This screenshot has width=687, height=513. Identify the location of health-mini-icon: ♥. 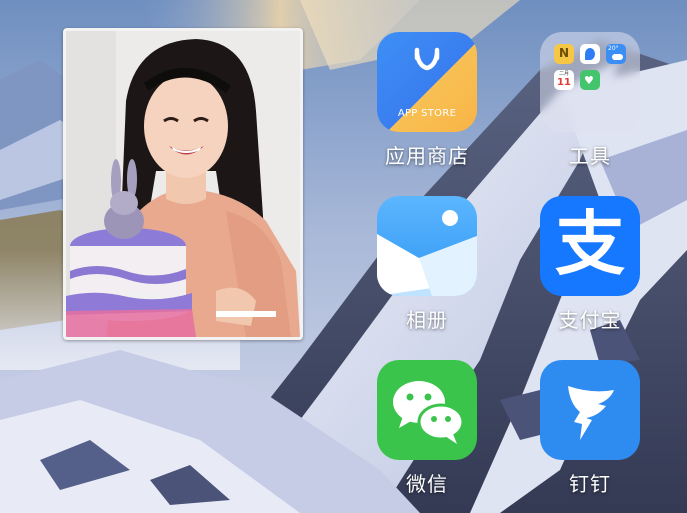
(590, 80).